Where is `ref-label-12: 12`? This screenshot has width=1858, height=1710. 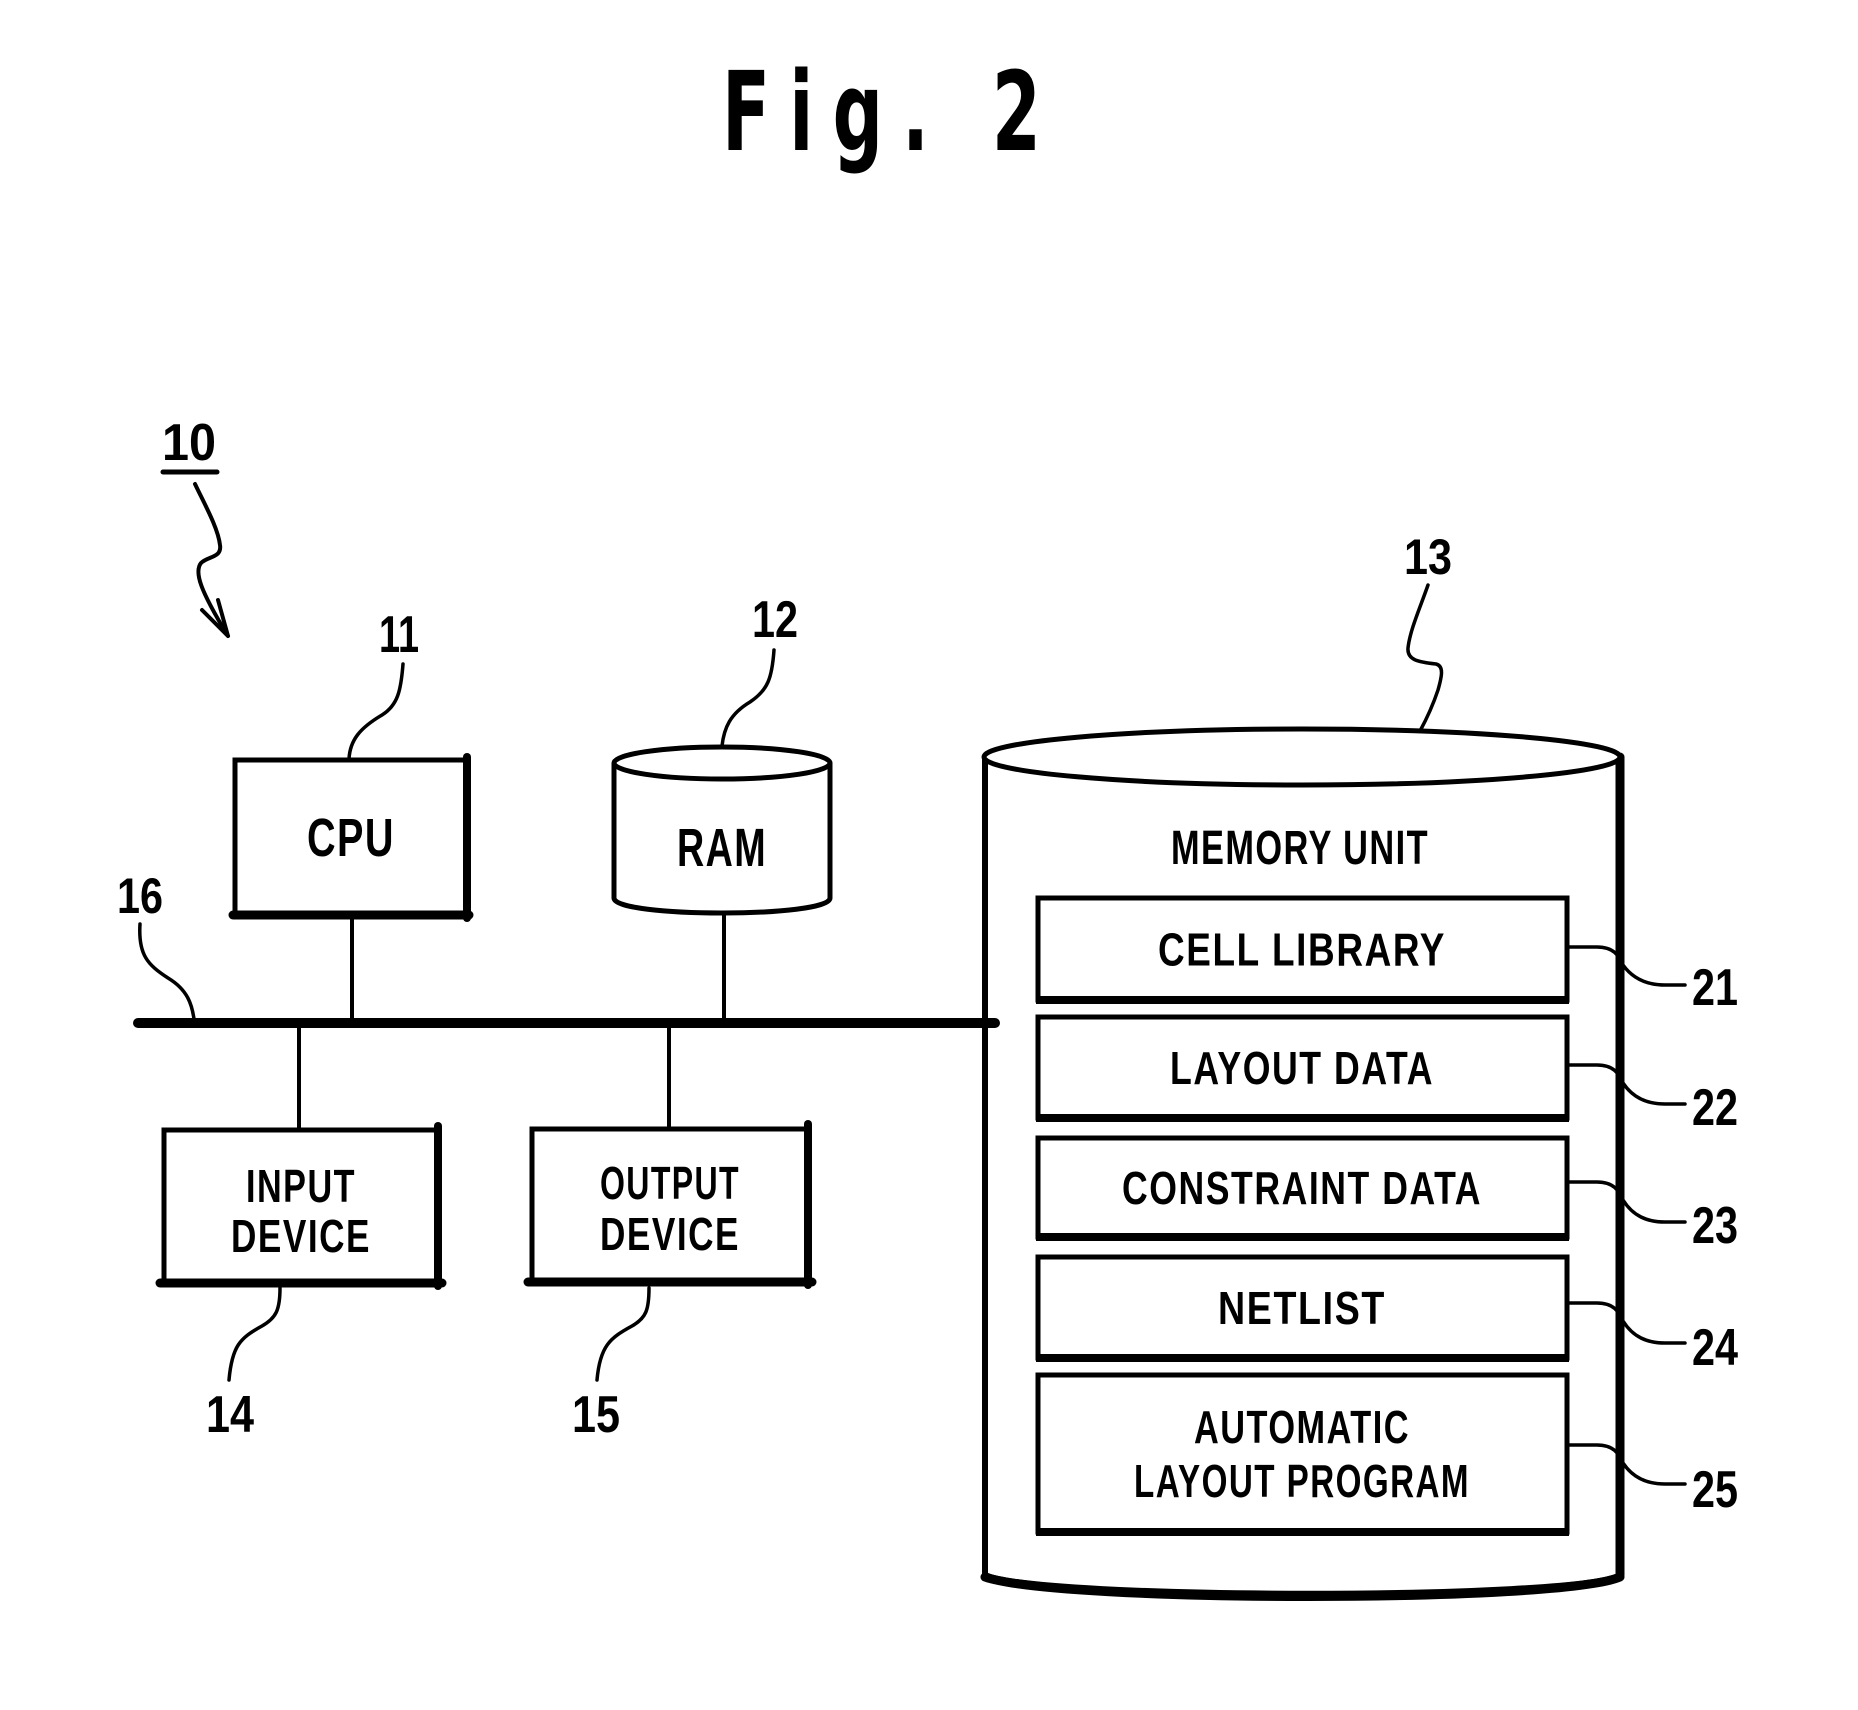 ref-label-12: 12 is located at coordinates (775, 620).